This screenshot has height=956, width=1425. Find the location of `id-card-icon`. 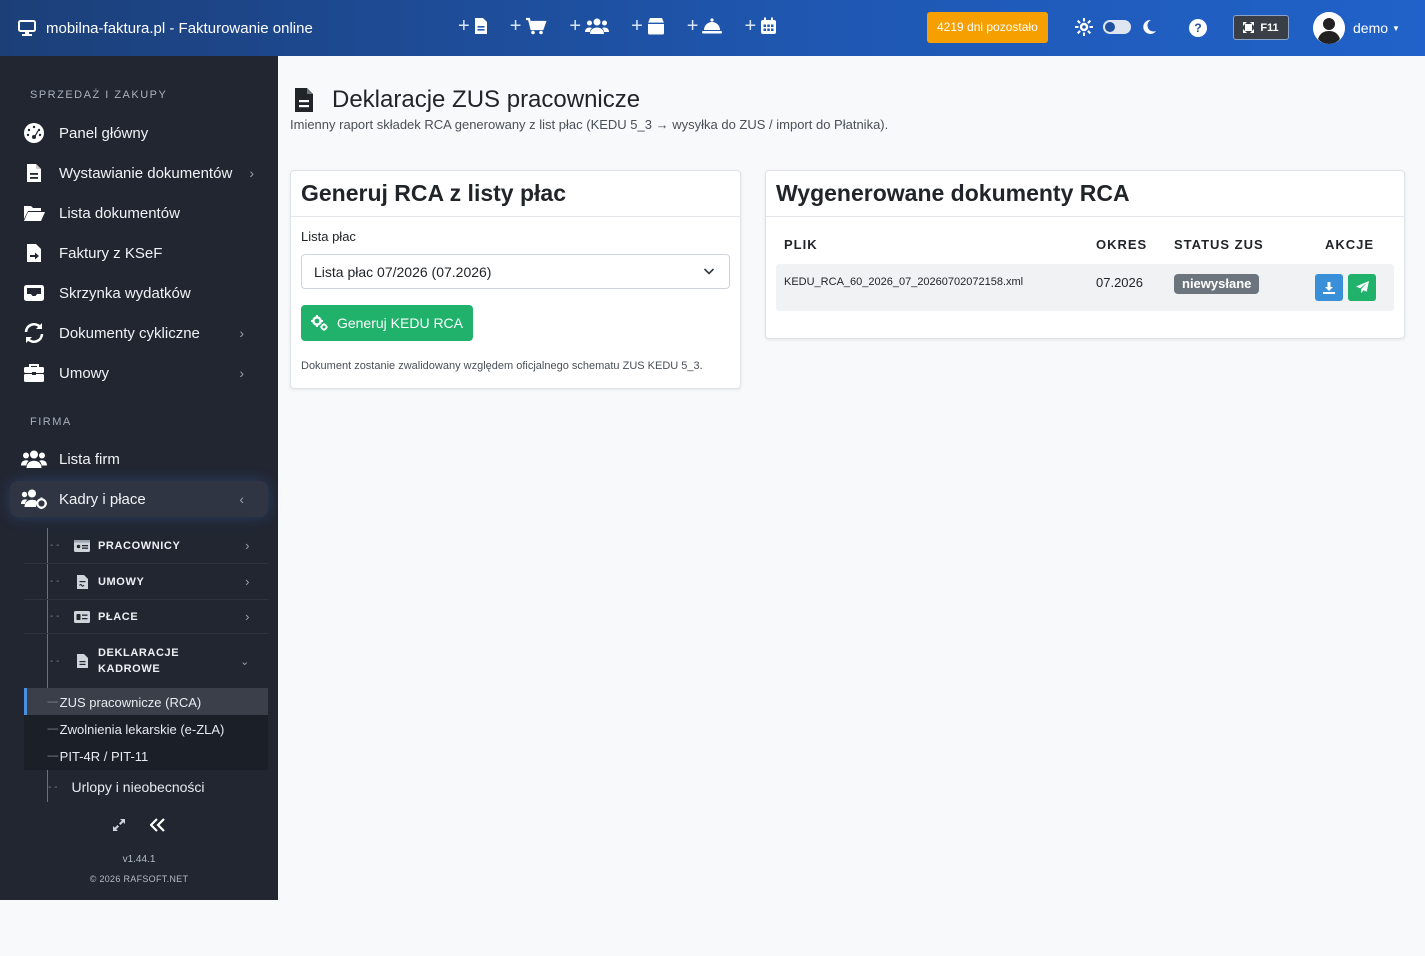

id-card-icon is located at coordinates (82, 545).